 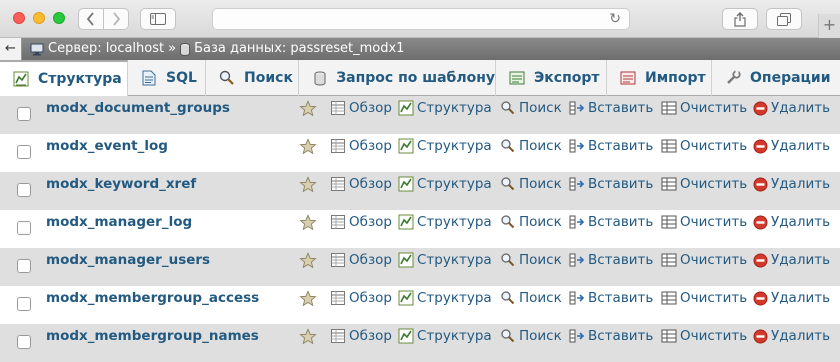 What do you see at coordinates (776, 78) in the screenshot?
I see `tab-operations: Операции` at bounding box center [776, 78].